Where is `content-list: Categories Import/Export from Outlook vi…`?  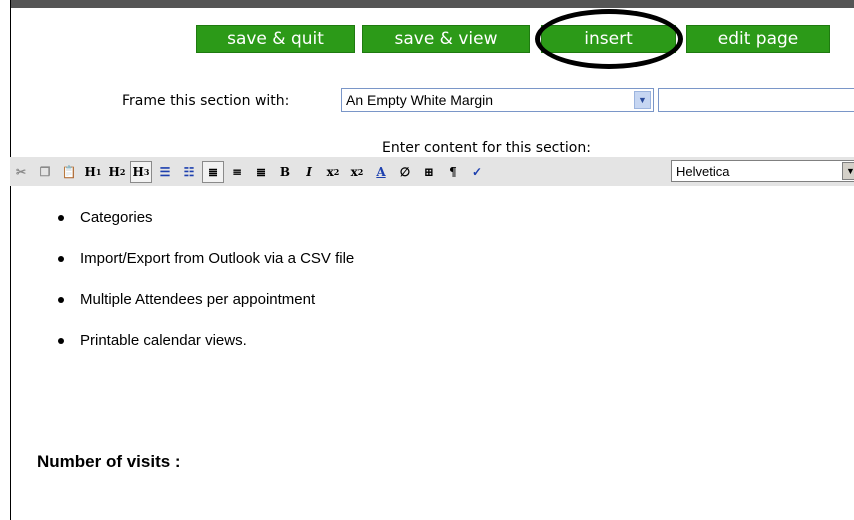
content-list: Categories Import/Export from Outlook vi… is located at coordinates (206, 282).